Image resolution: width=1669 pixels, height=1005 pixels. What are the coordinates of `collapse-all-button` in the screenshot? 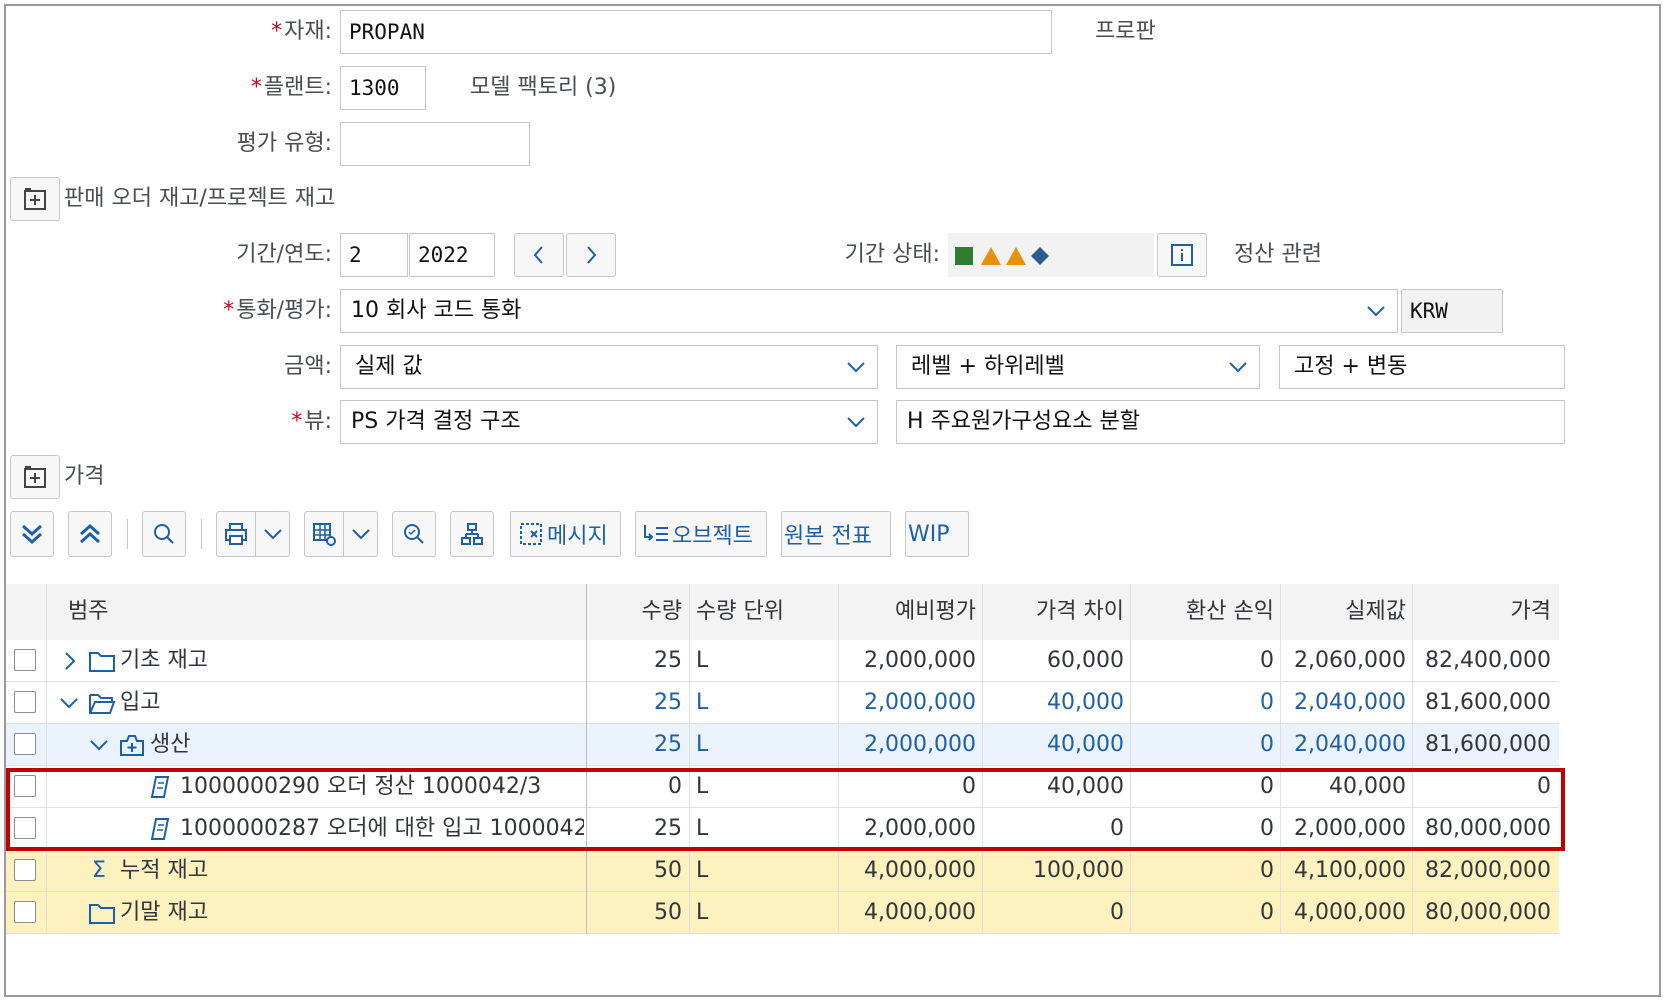 It's located at (90, 534).